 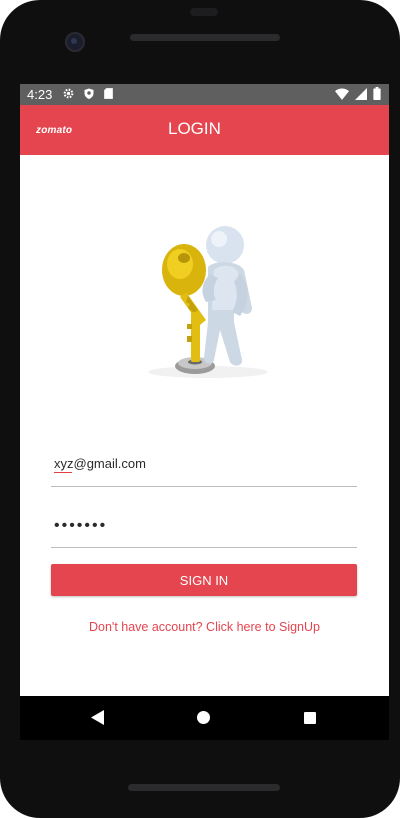 I want to click on sign-in-button: SIGN IN, so click(x=204, y=580).